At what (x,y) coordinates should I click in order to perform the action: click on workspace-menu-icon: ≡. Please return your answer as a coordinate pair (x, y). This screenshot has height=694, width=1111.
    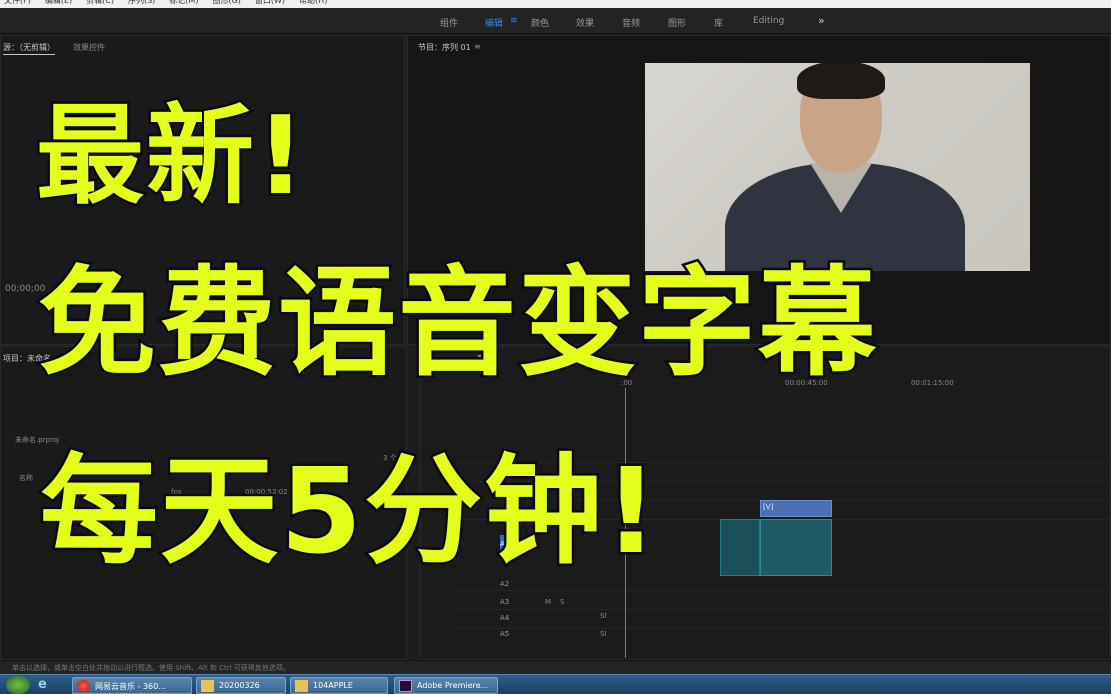
    Looking at the image, I should click on (514, 21).